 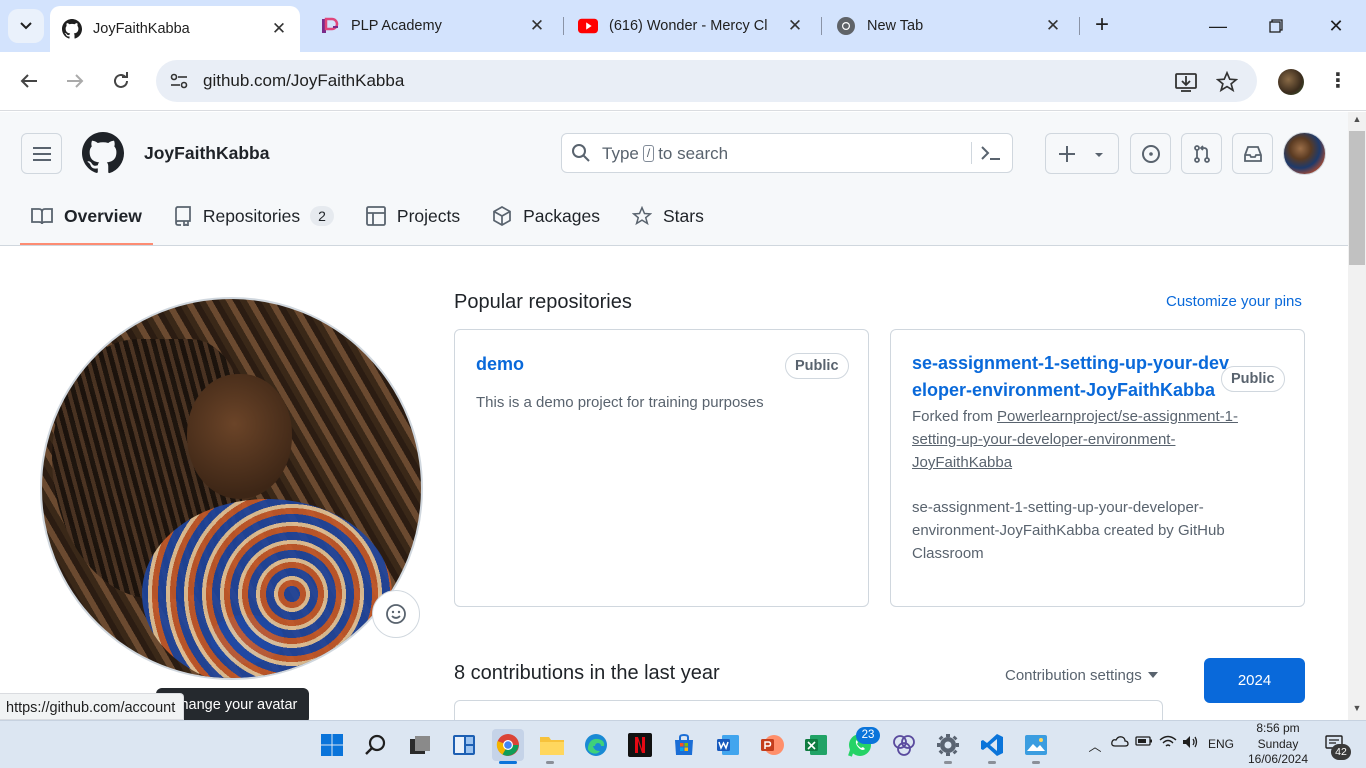 I want to click on vscode-icon, so click(x=992, y=745).